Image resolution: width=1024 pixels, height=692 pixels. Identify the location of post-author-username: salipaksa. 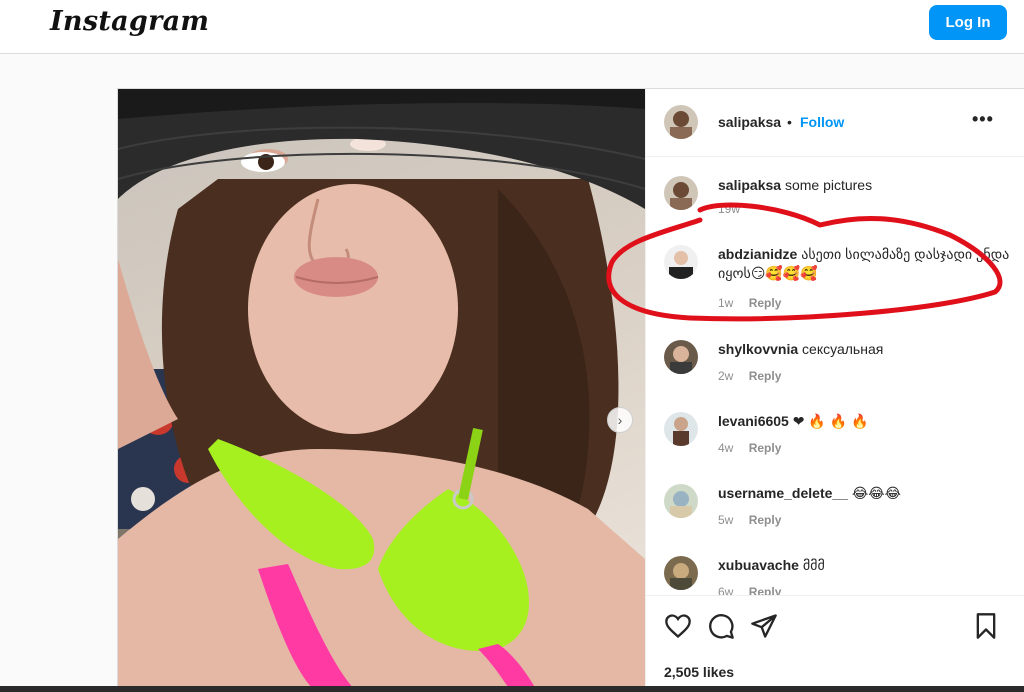
(749, 122).